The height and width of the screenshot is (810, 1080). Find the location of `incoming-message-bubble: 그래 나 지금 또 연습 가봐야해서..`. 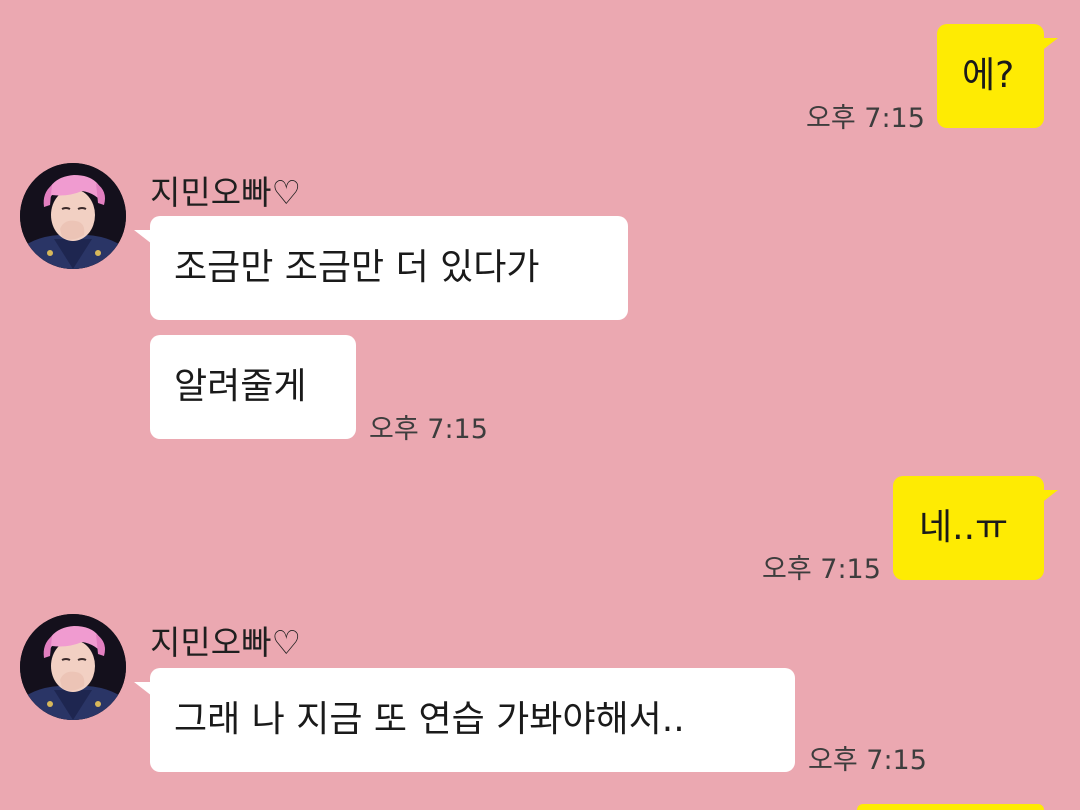

incoming-message-bubble: 그래 나 지금 또 연습 가봐야해서.. is located at coordinates (472, 720).